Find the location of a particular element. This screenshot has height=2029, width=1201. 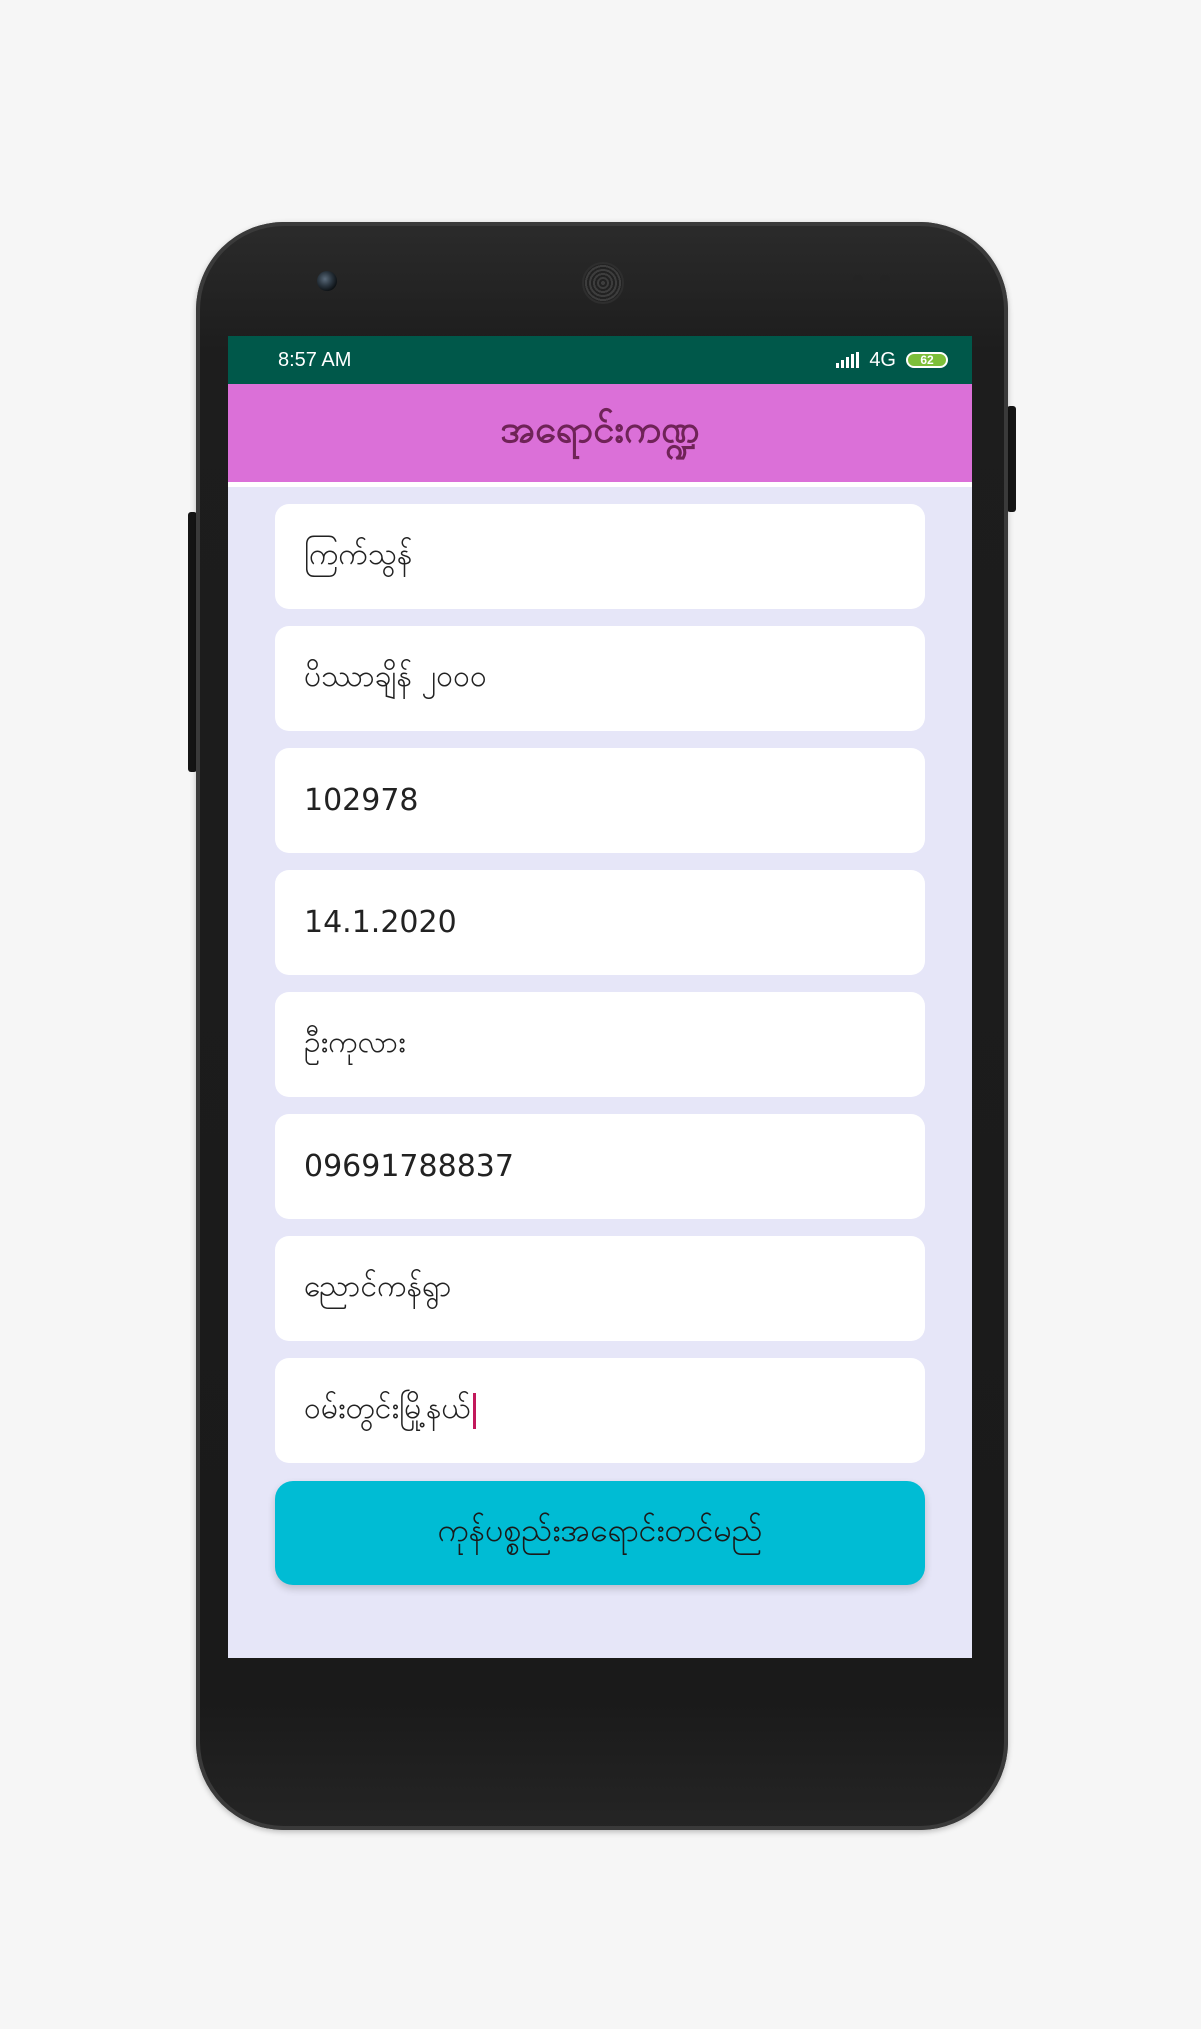

field-value: ပိဿာချိန် ၂၀၀၀ is located at coordinates (395, 676).